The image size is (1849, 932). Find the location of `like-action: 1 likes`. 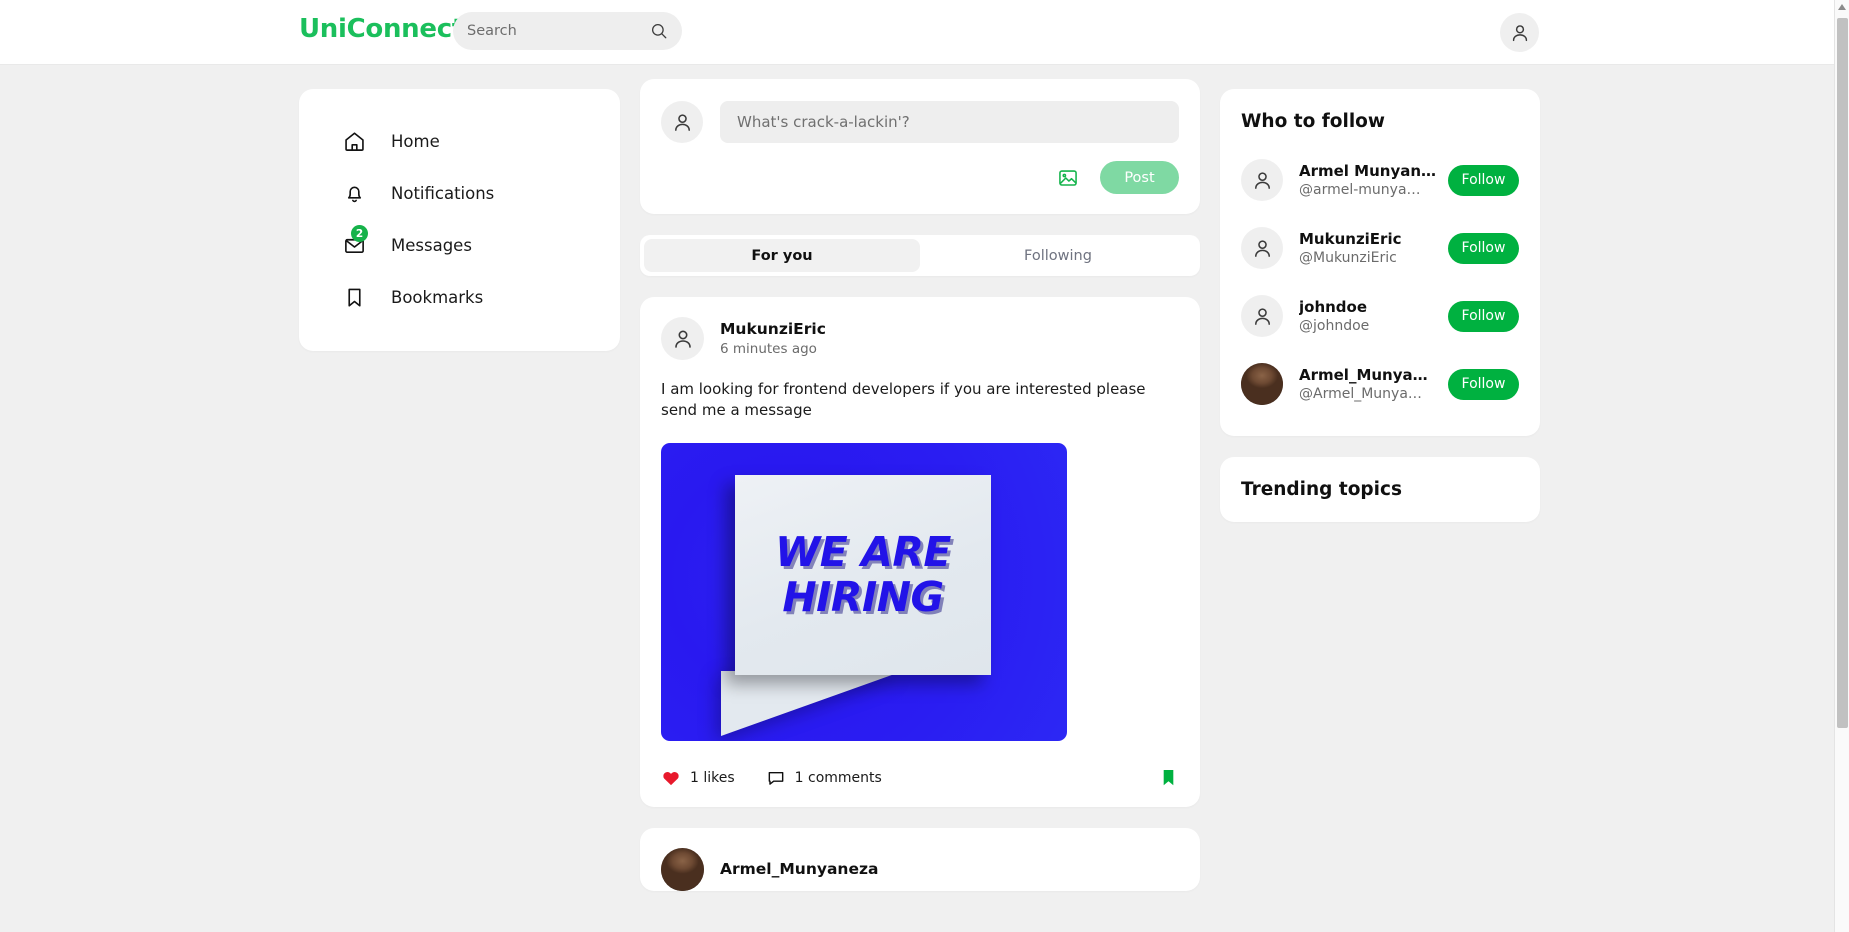

like-action: 1 likes is located at coordinates (698, 778).